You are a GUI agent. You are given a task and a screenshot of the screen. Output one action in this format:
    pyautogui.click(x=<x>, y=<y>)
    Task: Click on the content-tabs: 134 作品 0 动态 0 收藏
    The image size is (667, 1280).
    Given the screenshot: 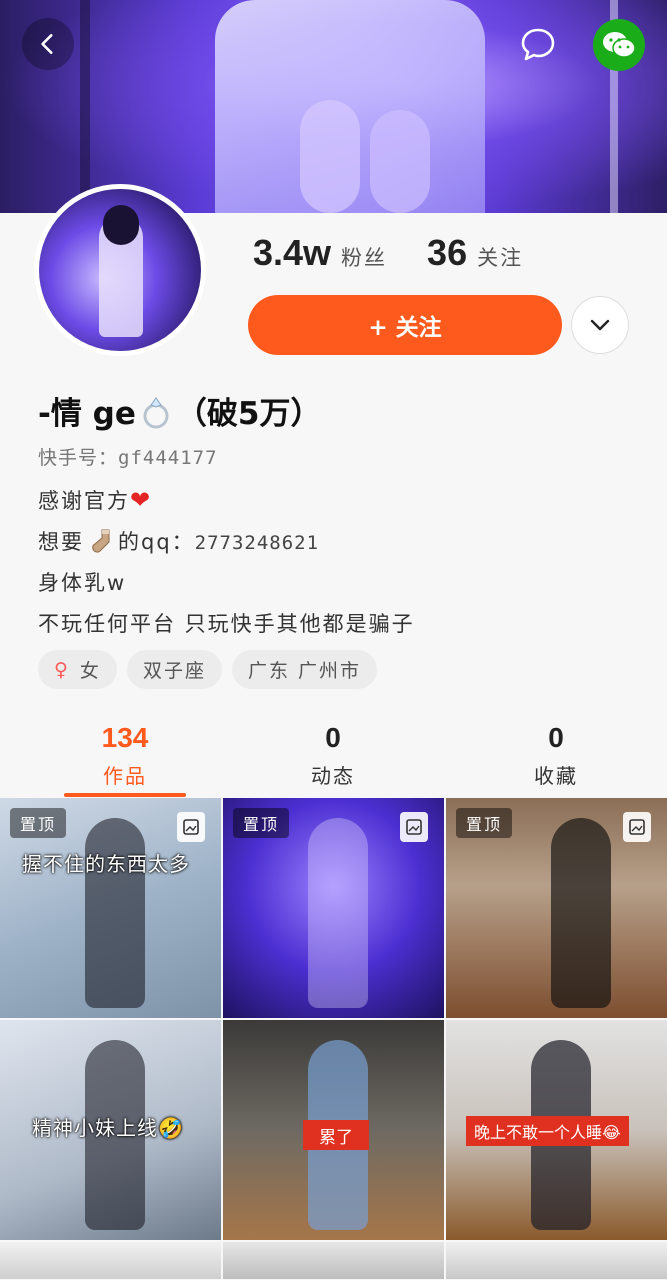 What is the action you would take?
    pyautogui.click(x=333, y=760)
    